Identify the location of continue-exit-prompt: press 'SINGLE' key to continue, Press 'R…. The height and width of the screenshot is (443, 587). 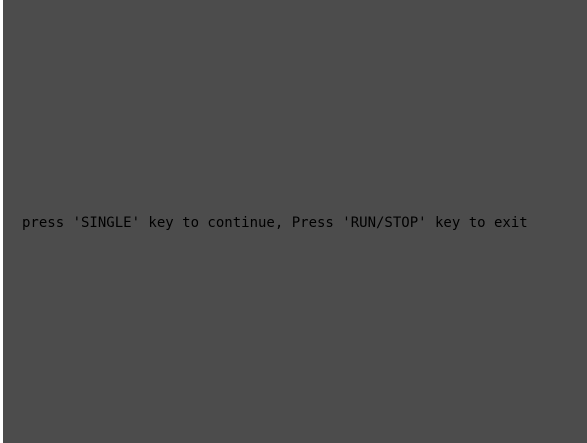
(275, 223).